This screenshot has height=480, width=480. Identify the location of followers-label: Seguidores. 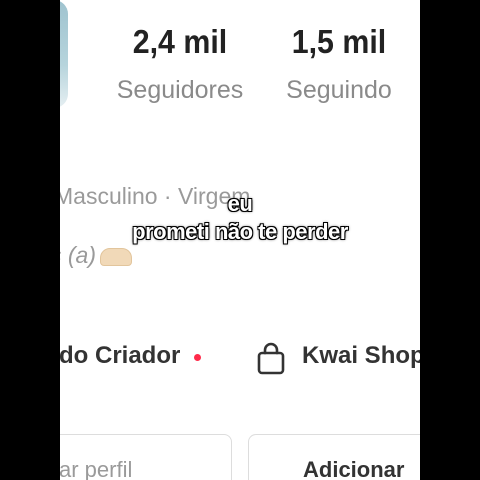
(180, 90).